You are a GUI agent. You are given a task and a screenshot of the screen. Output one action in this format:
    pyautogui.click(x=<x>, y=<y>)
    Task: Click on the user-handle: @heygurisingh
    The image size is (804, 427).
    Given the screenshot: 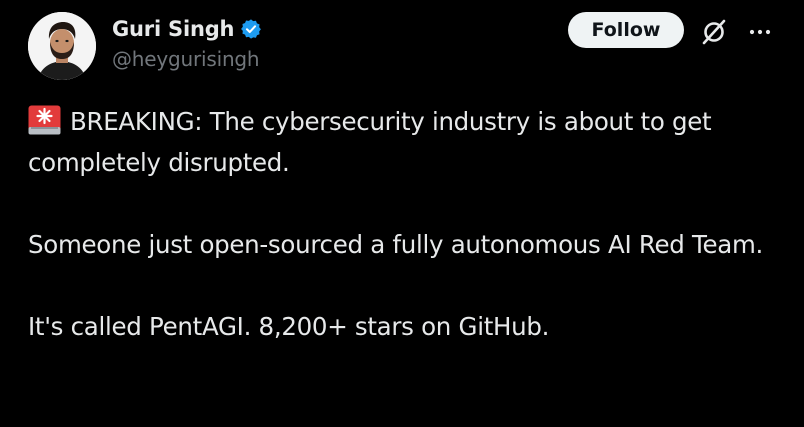 What is the action you would take?
    pyautogui.click(x=187, y=59)
    